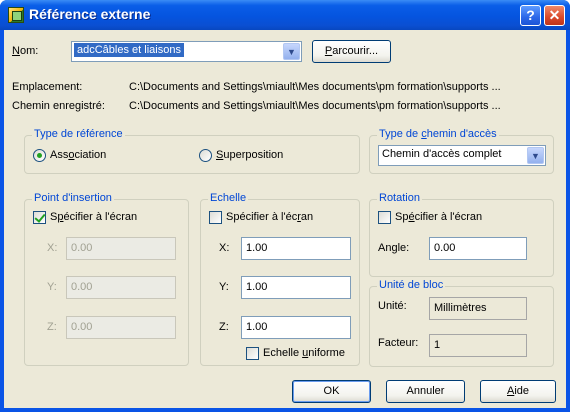 The width and height of the screenshot is (570, 412). I want to click on factor-value: 1, so click(478, 345).